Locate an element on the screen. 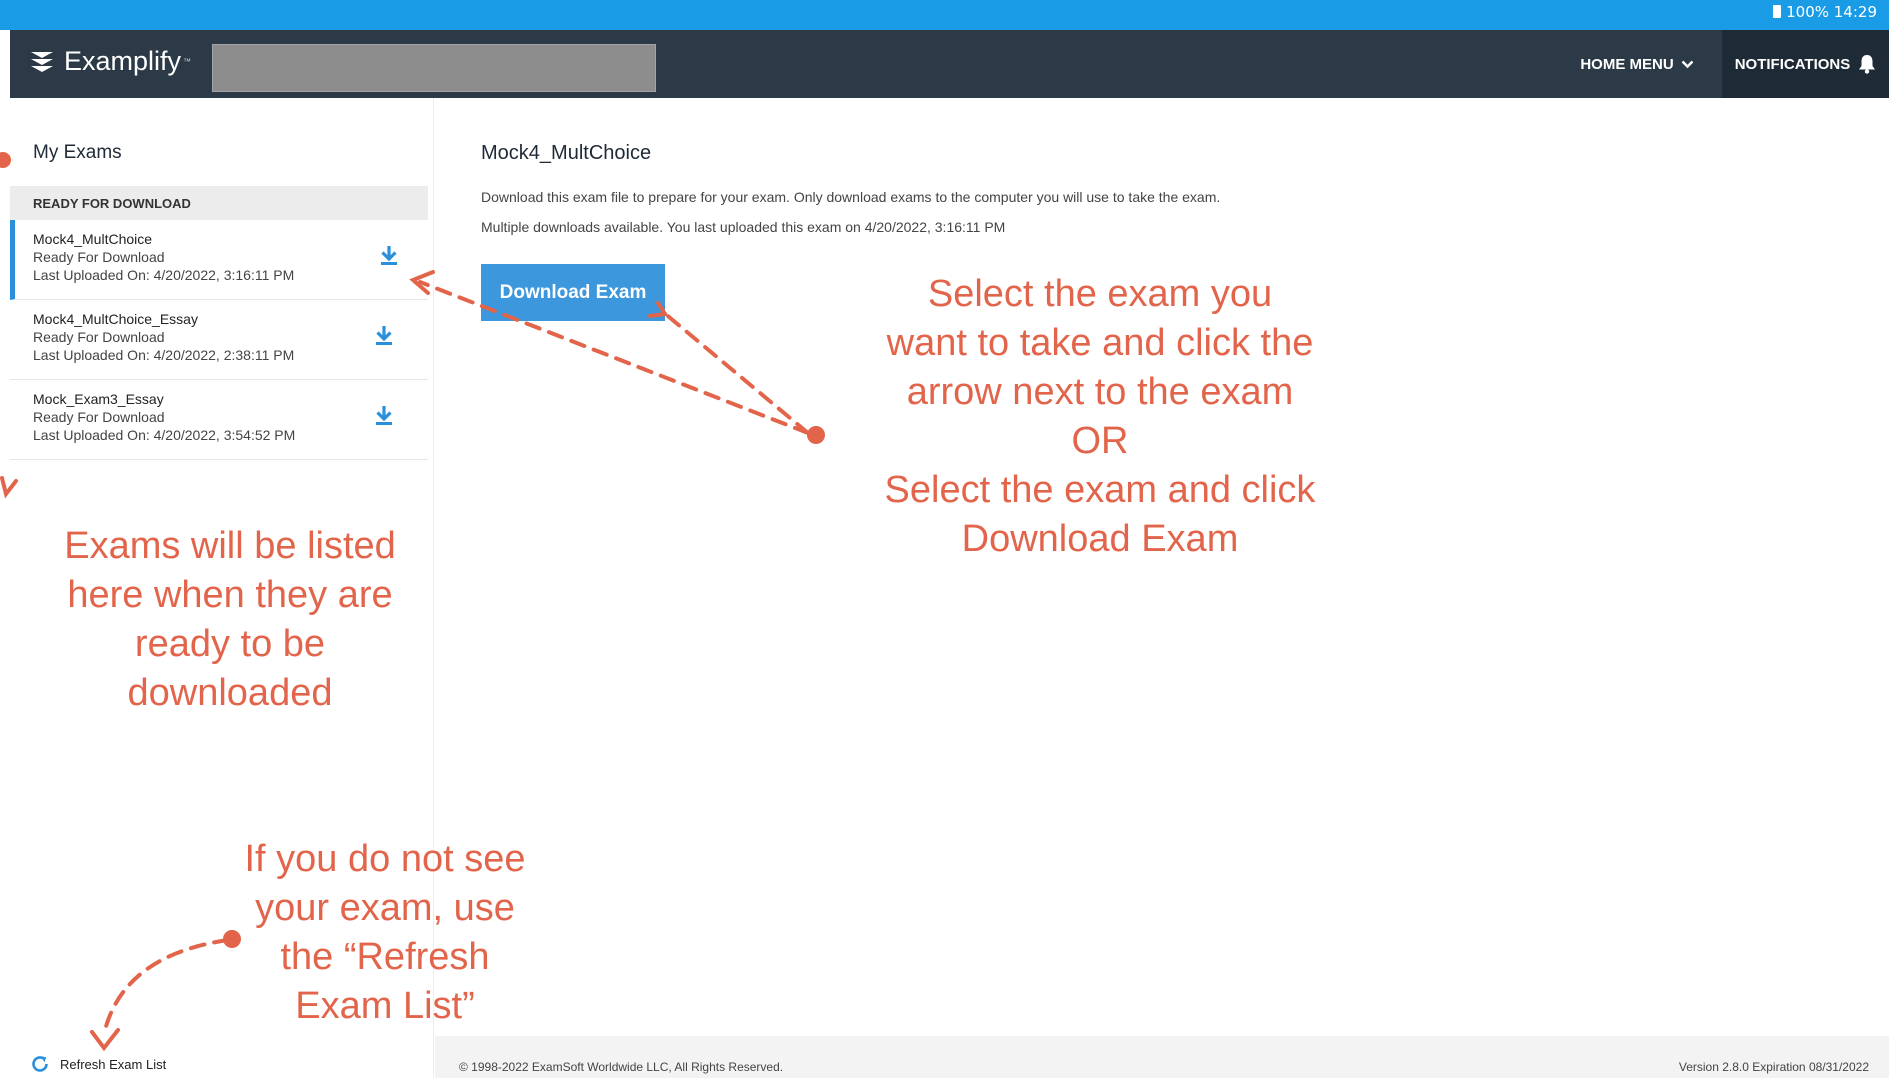  status-indicator: 100% 14:29 is located at coordinates (1825, 12).